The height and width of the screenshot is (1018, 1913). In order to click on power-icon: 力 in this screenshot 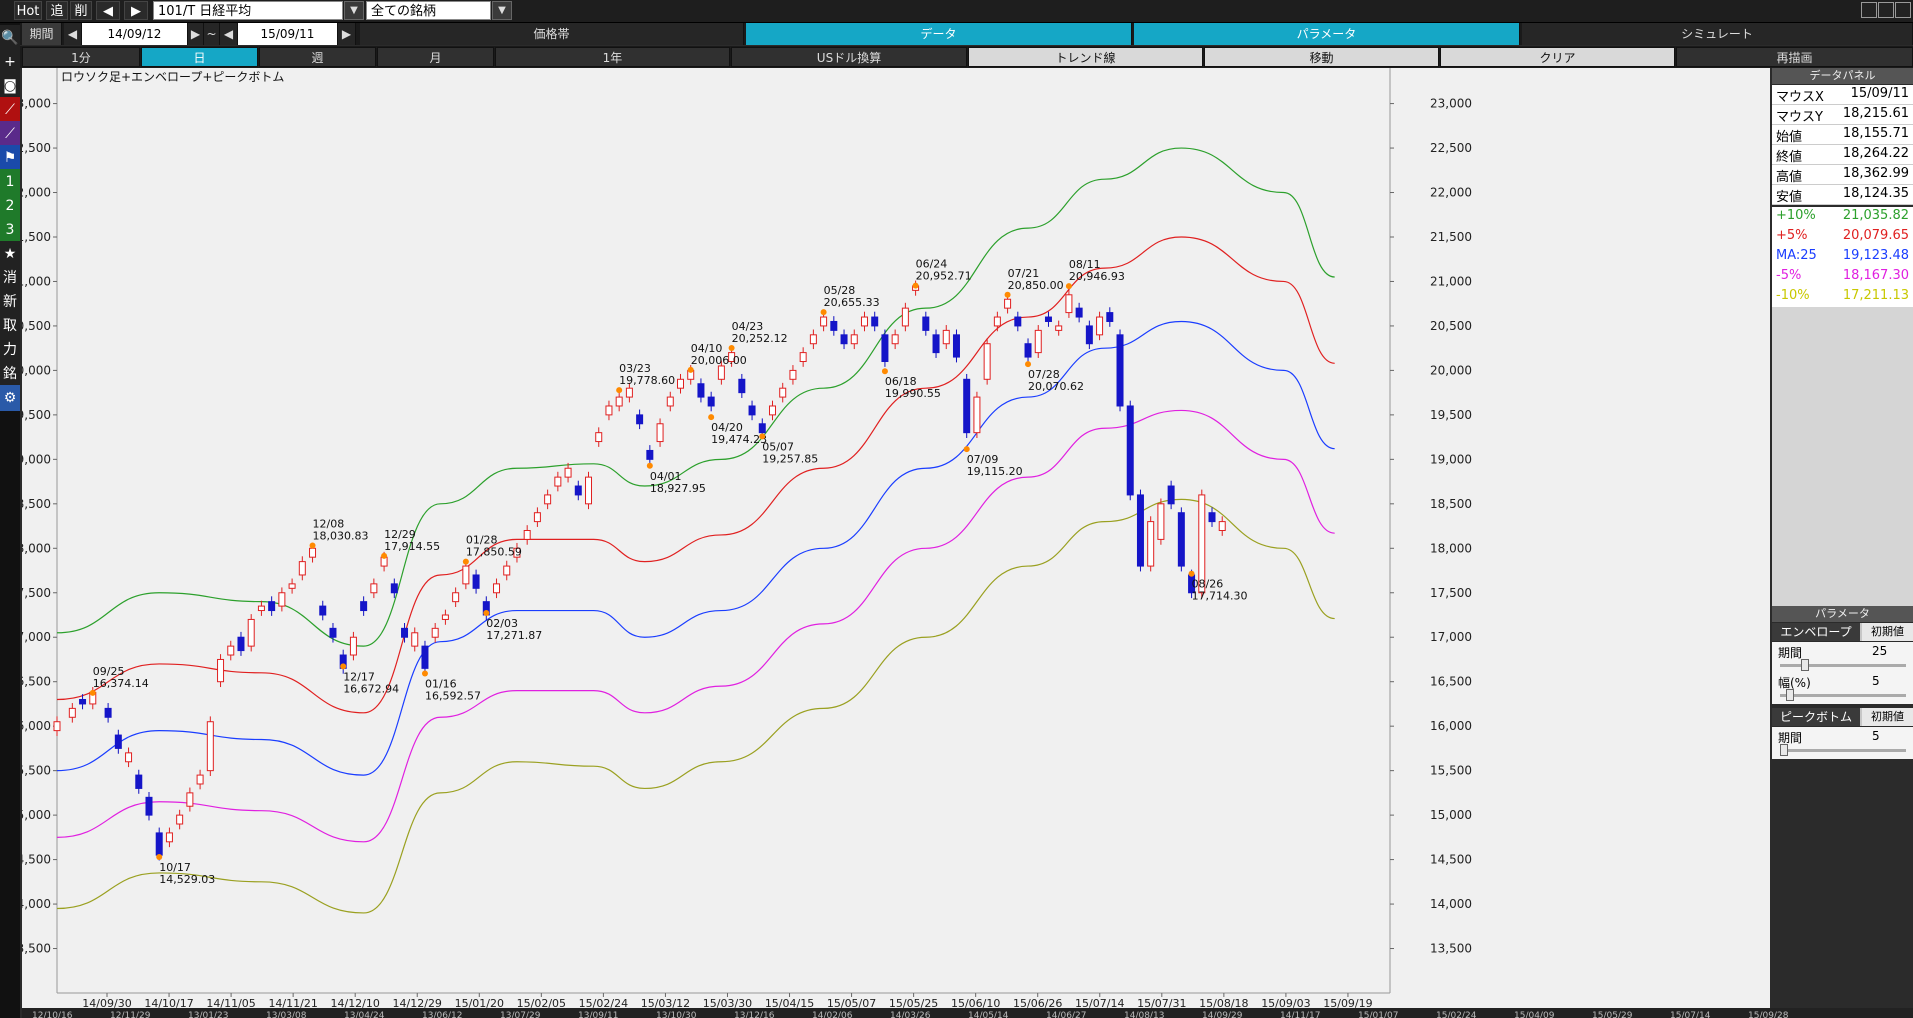, I will do `click(10, 350)`.